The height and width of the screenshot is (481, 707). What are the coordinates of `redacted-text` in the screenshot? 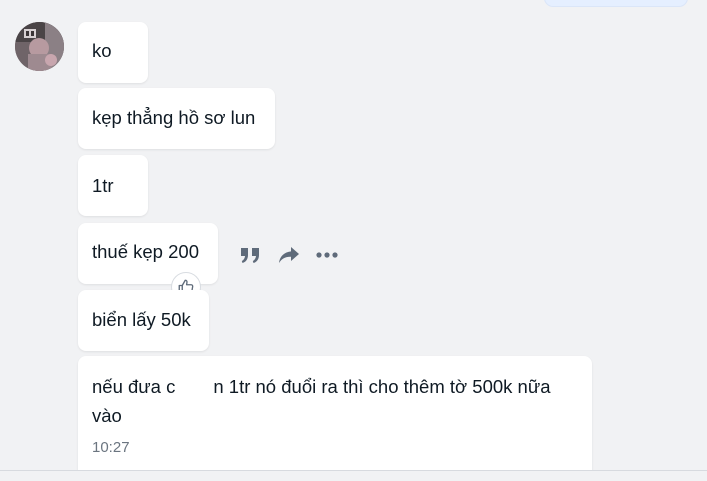 It's located at (194, 386).